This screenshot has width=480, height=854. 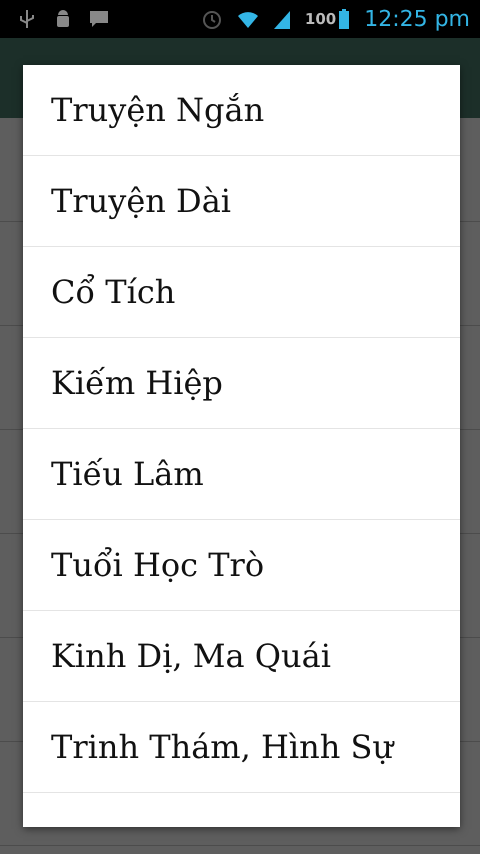 What do you see at coordinates (211, 19) in the screenshot?
I see `alarm-icon` at bounding box center [211, 19].